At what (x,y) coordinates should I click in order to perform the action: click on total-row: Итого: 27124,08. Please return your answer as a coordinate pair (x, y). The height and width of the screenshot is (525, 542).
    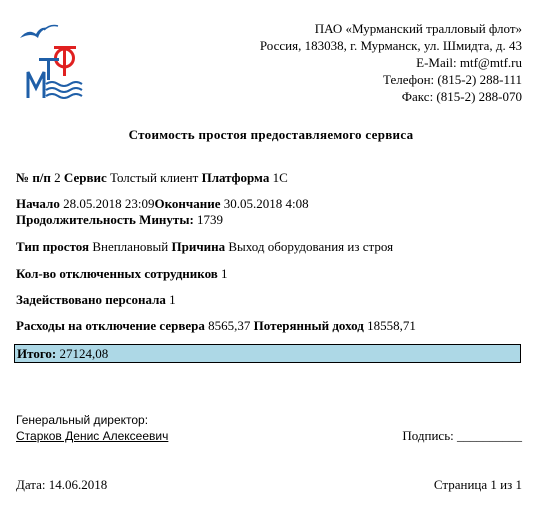
    Looking at the image, I should click on (267, 353).